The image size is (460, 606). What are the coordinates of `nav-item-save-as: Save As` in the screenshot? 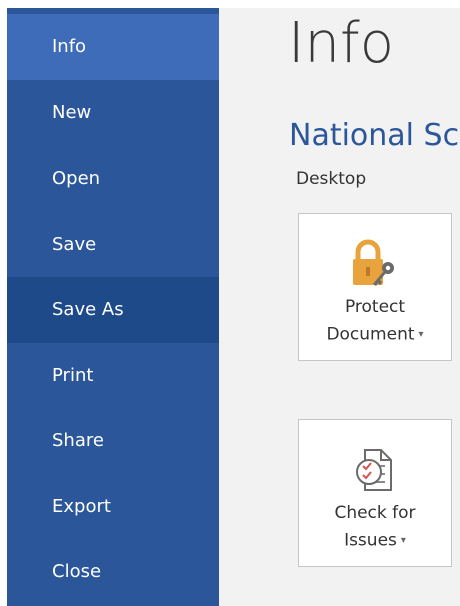 It's located at (113, 310).